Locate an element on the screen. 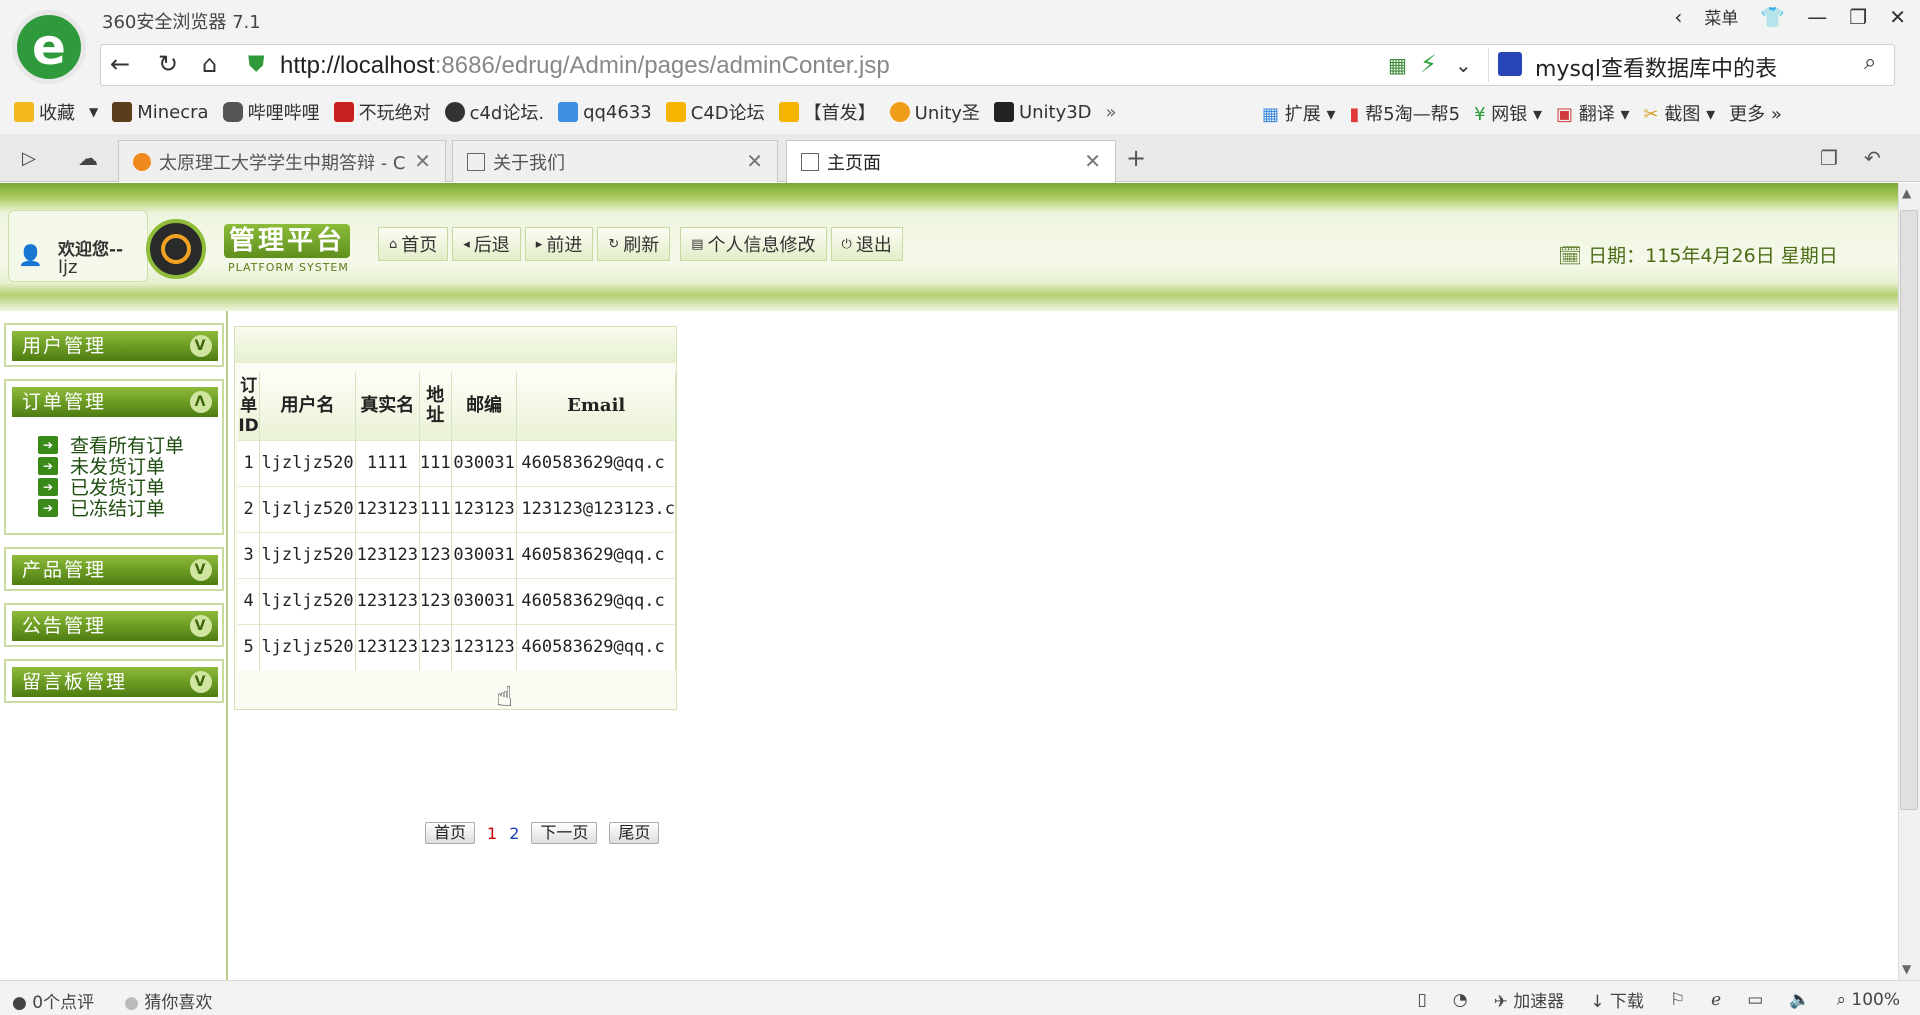 This screenshot has width=1920, height=1015. menu-notice-mgmt: 公告管理 V is located at coordinates (114, 625).